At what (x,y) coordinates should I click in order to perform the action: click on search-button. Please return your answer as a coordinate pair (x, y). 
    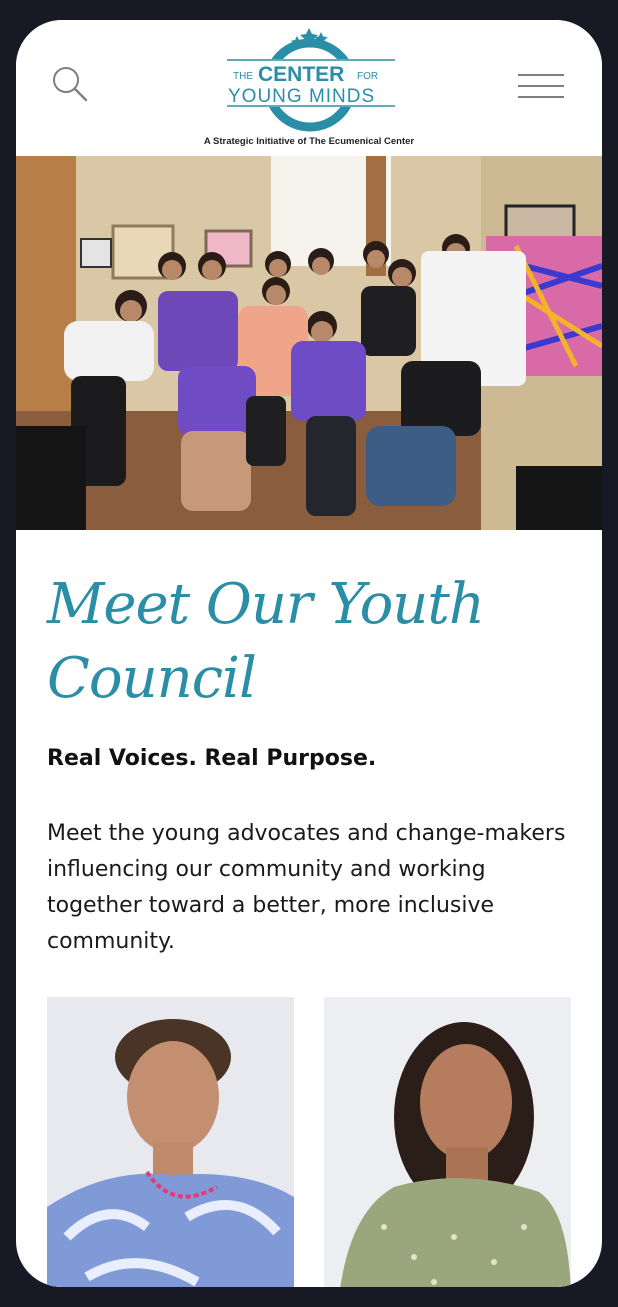
    Looking at the image, I should click on (70, 84).